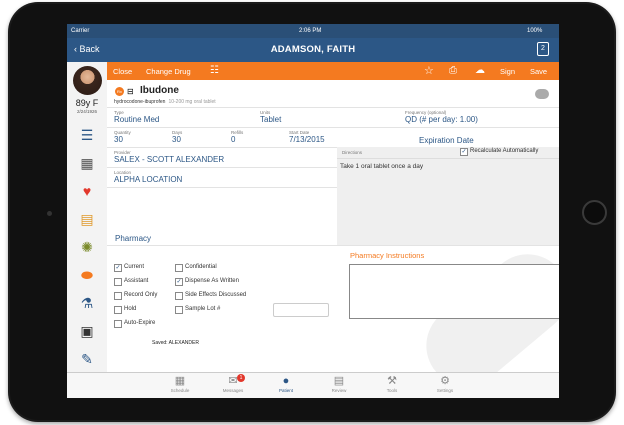  Describe the element at coordinates (87, 275) in the screenshot. I see `pill-icon: ⬬` at that location.